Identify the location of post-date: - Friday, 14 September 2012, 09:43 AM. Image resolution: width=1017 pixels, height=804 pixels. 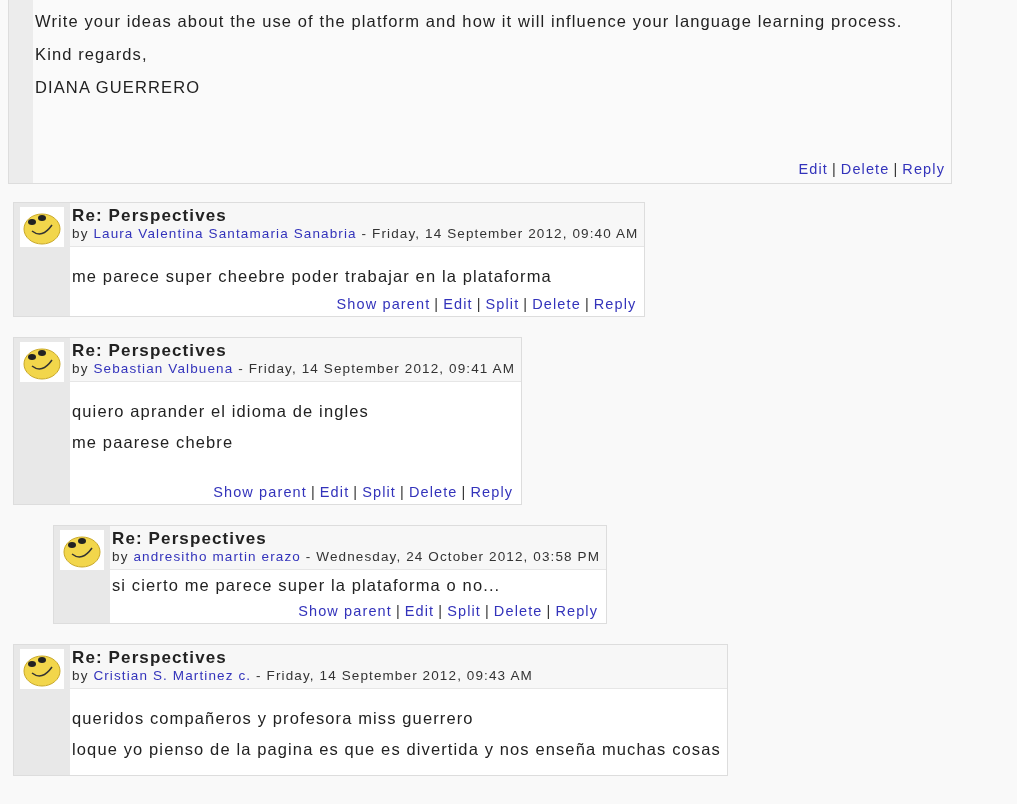
(394, 675).